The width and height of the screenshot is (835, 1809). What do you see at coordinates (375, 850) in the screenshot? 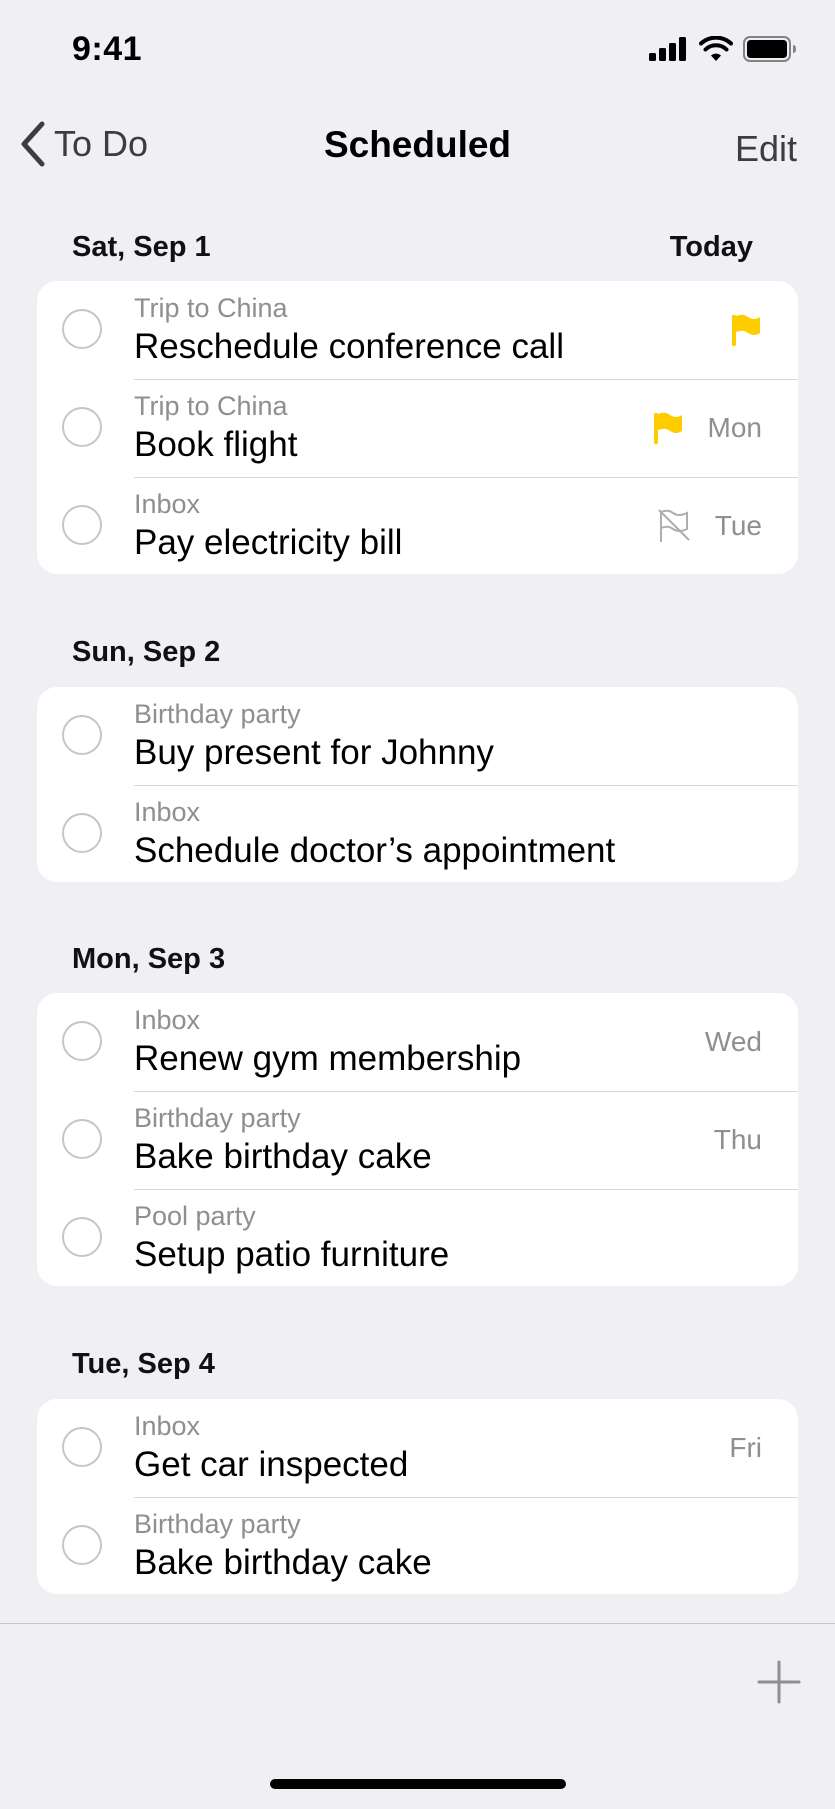
I see `task-title: Schedule doctor’s appointment` at bounding box center [375, 850].